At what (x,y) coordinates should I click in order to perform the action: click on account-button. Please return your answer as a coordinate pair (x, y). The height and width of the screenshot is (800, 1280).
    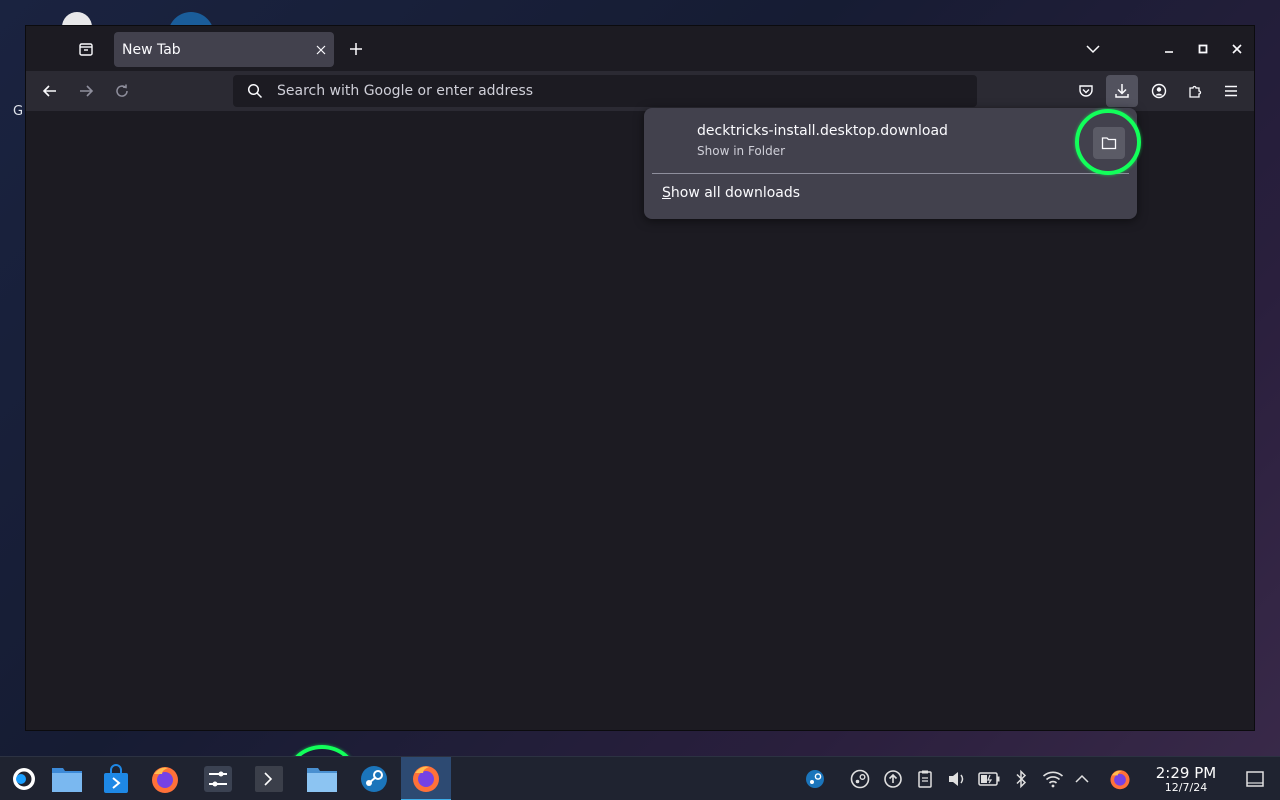
    Looking at the image, I should click on (1159, 91).